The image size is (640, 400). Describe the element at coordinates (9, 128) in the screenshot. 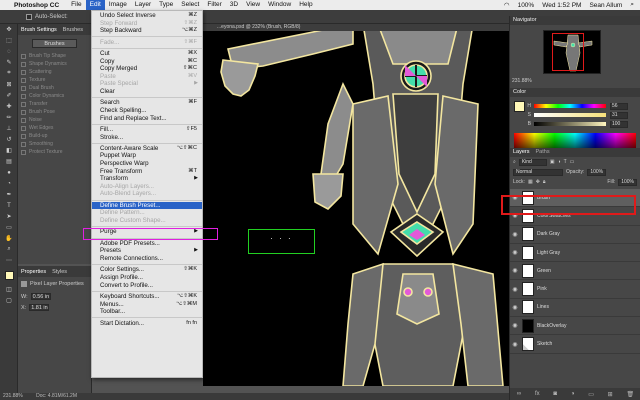

I see `clone-stamp-tool-icon: ⊥` at that location.